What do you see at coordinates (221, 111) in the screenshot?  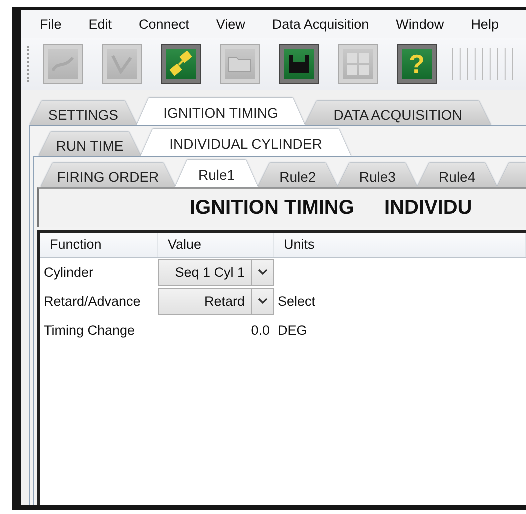 I see `tab: IGNITION TIMING` at bounding box center [221, 111].